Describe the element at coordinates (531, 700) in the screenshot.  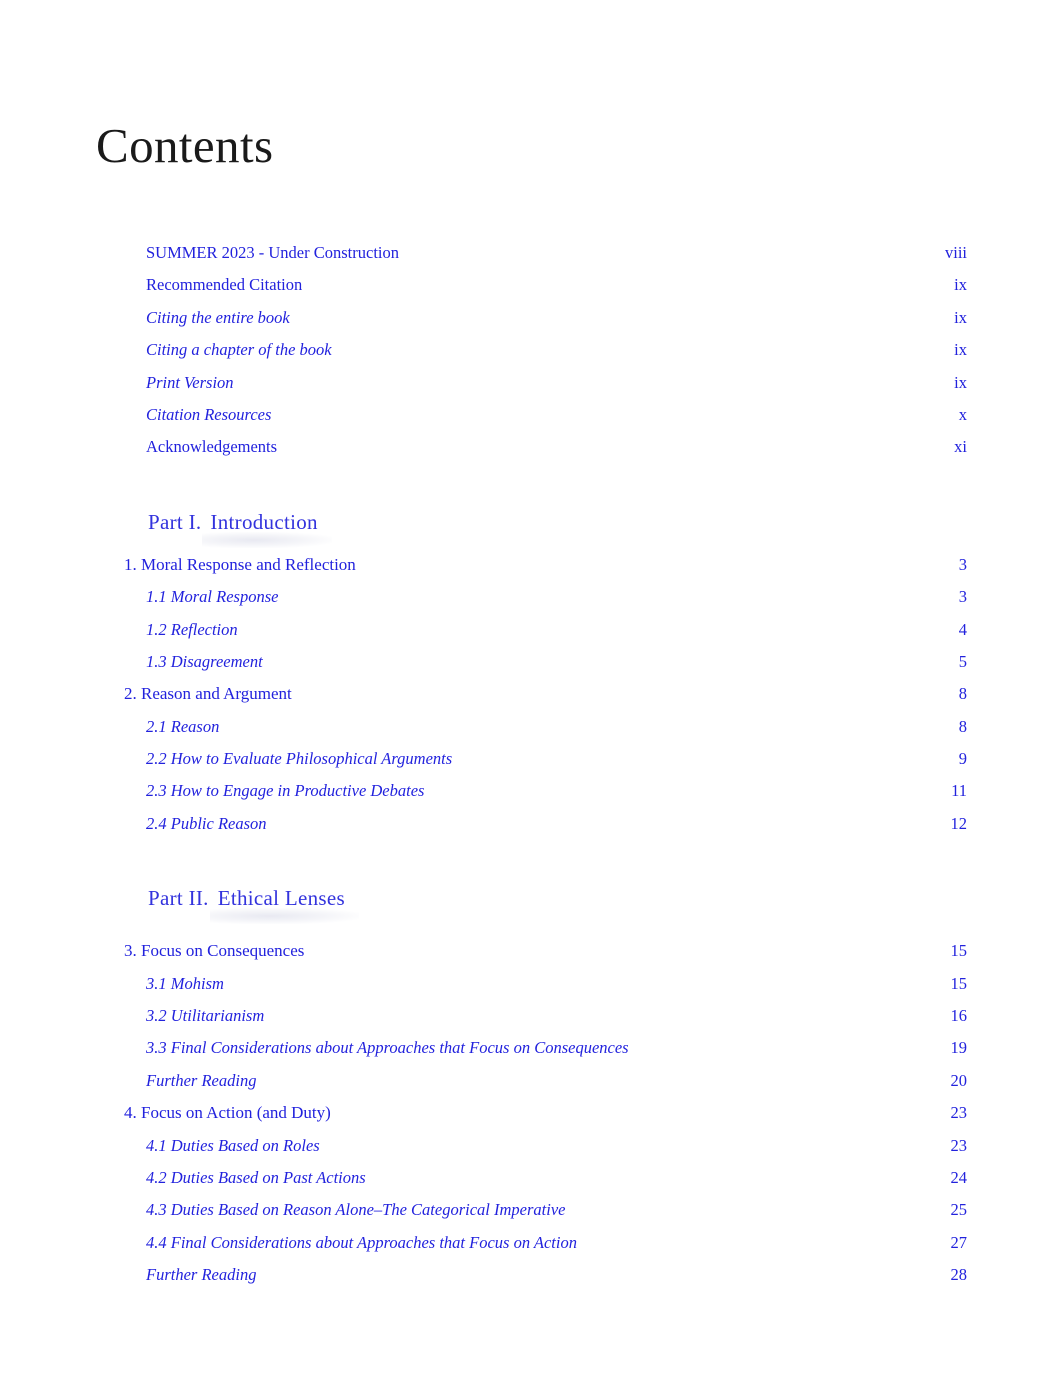
I see `toc-entry: 2. Reason and Argument 8` at that location.